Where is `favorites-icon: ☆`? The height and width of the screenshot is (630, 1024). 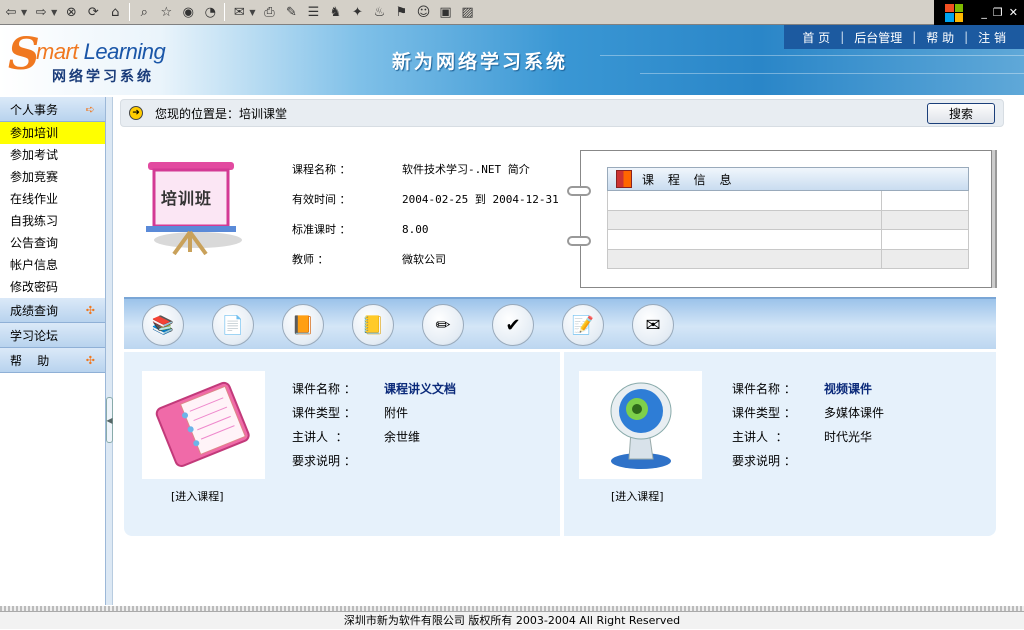 favorites-icon: ☆ is located at coordinates (166, 12).